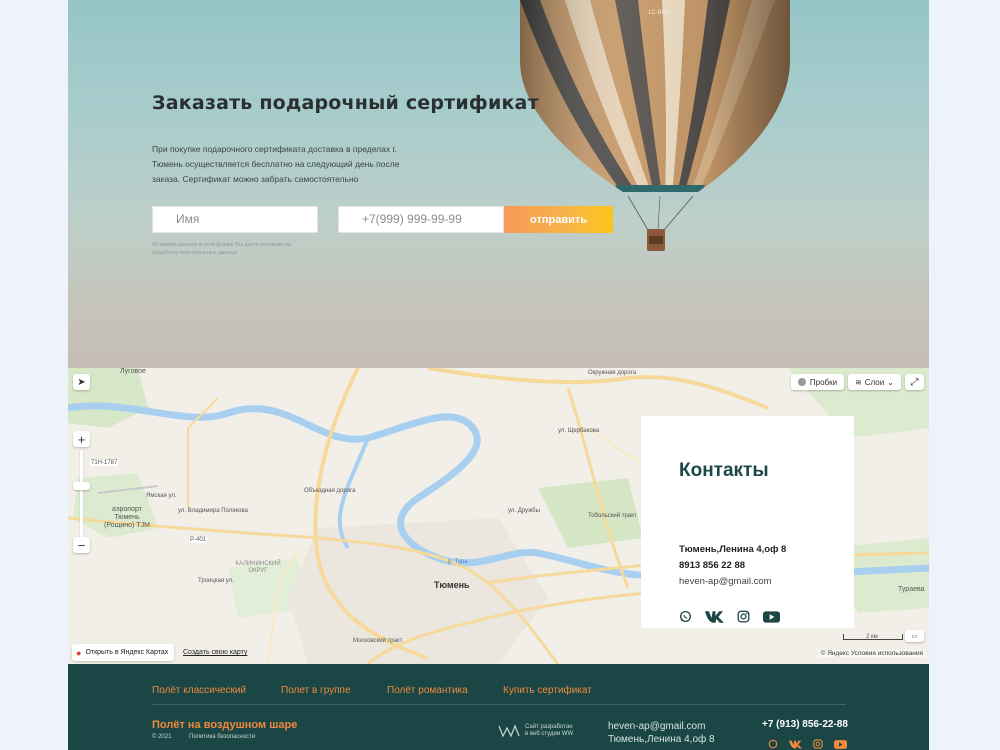  What do you see at coordinates (458, 562) in the screenshot?
I see `map-label-tura: р. Тура` at bounding box center [458, 562].